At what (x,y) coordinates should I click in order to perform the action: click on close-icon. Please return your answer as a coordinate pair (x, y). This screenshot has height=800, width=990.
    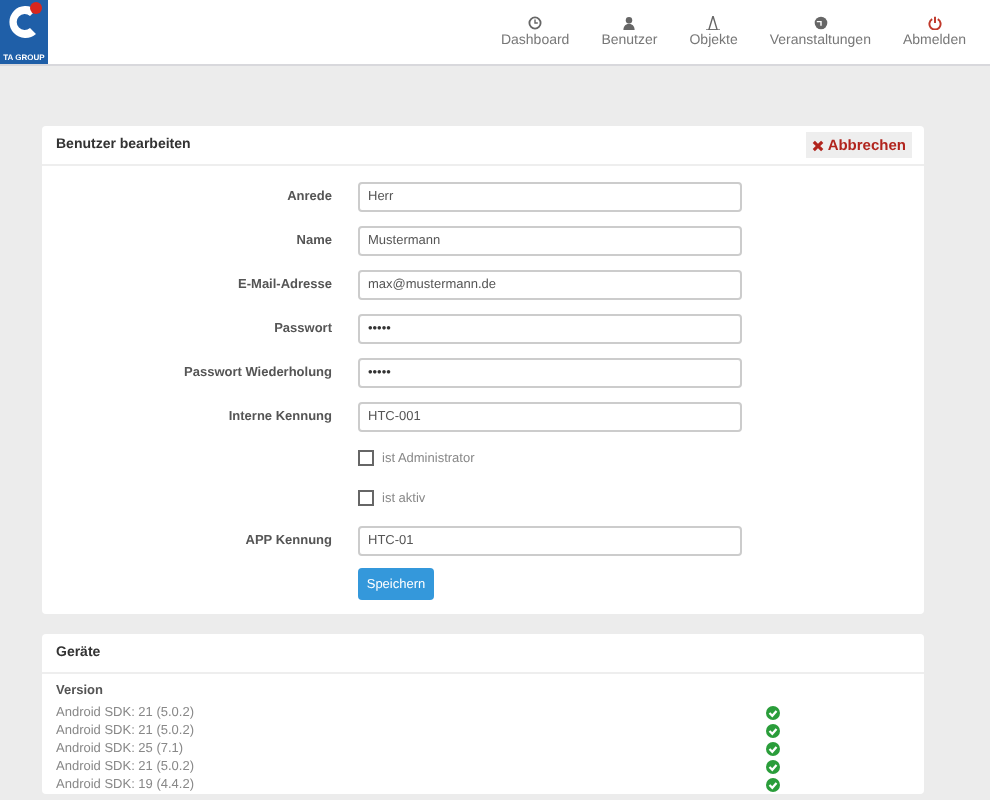
    Looking at the image, I should click on (817, 145).